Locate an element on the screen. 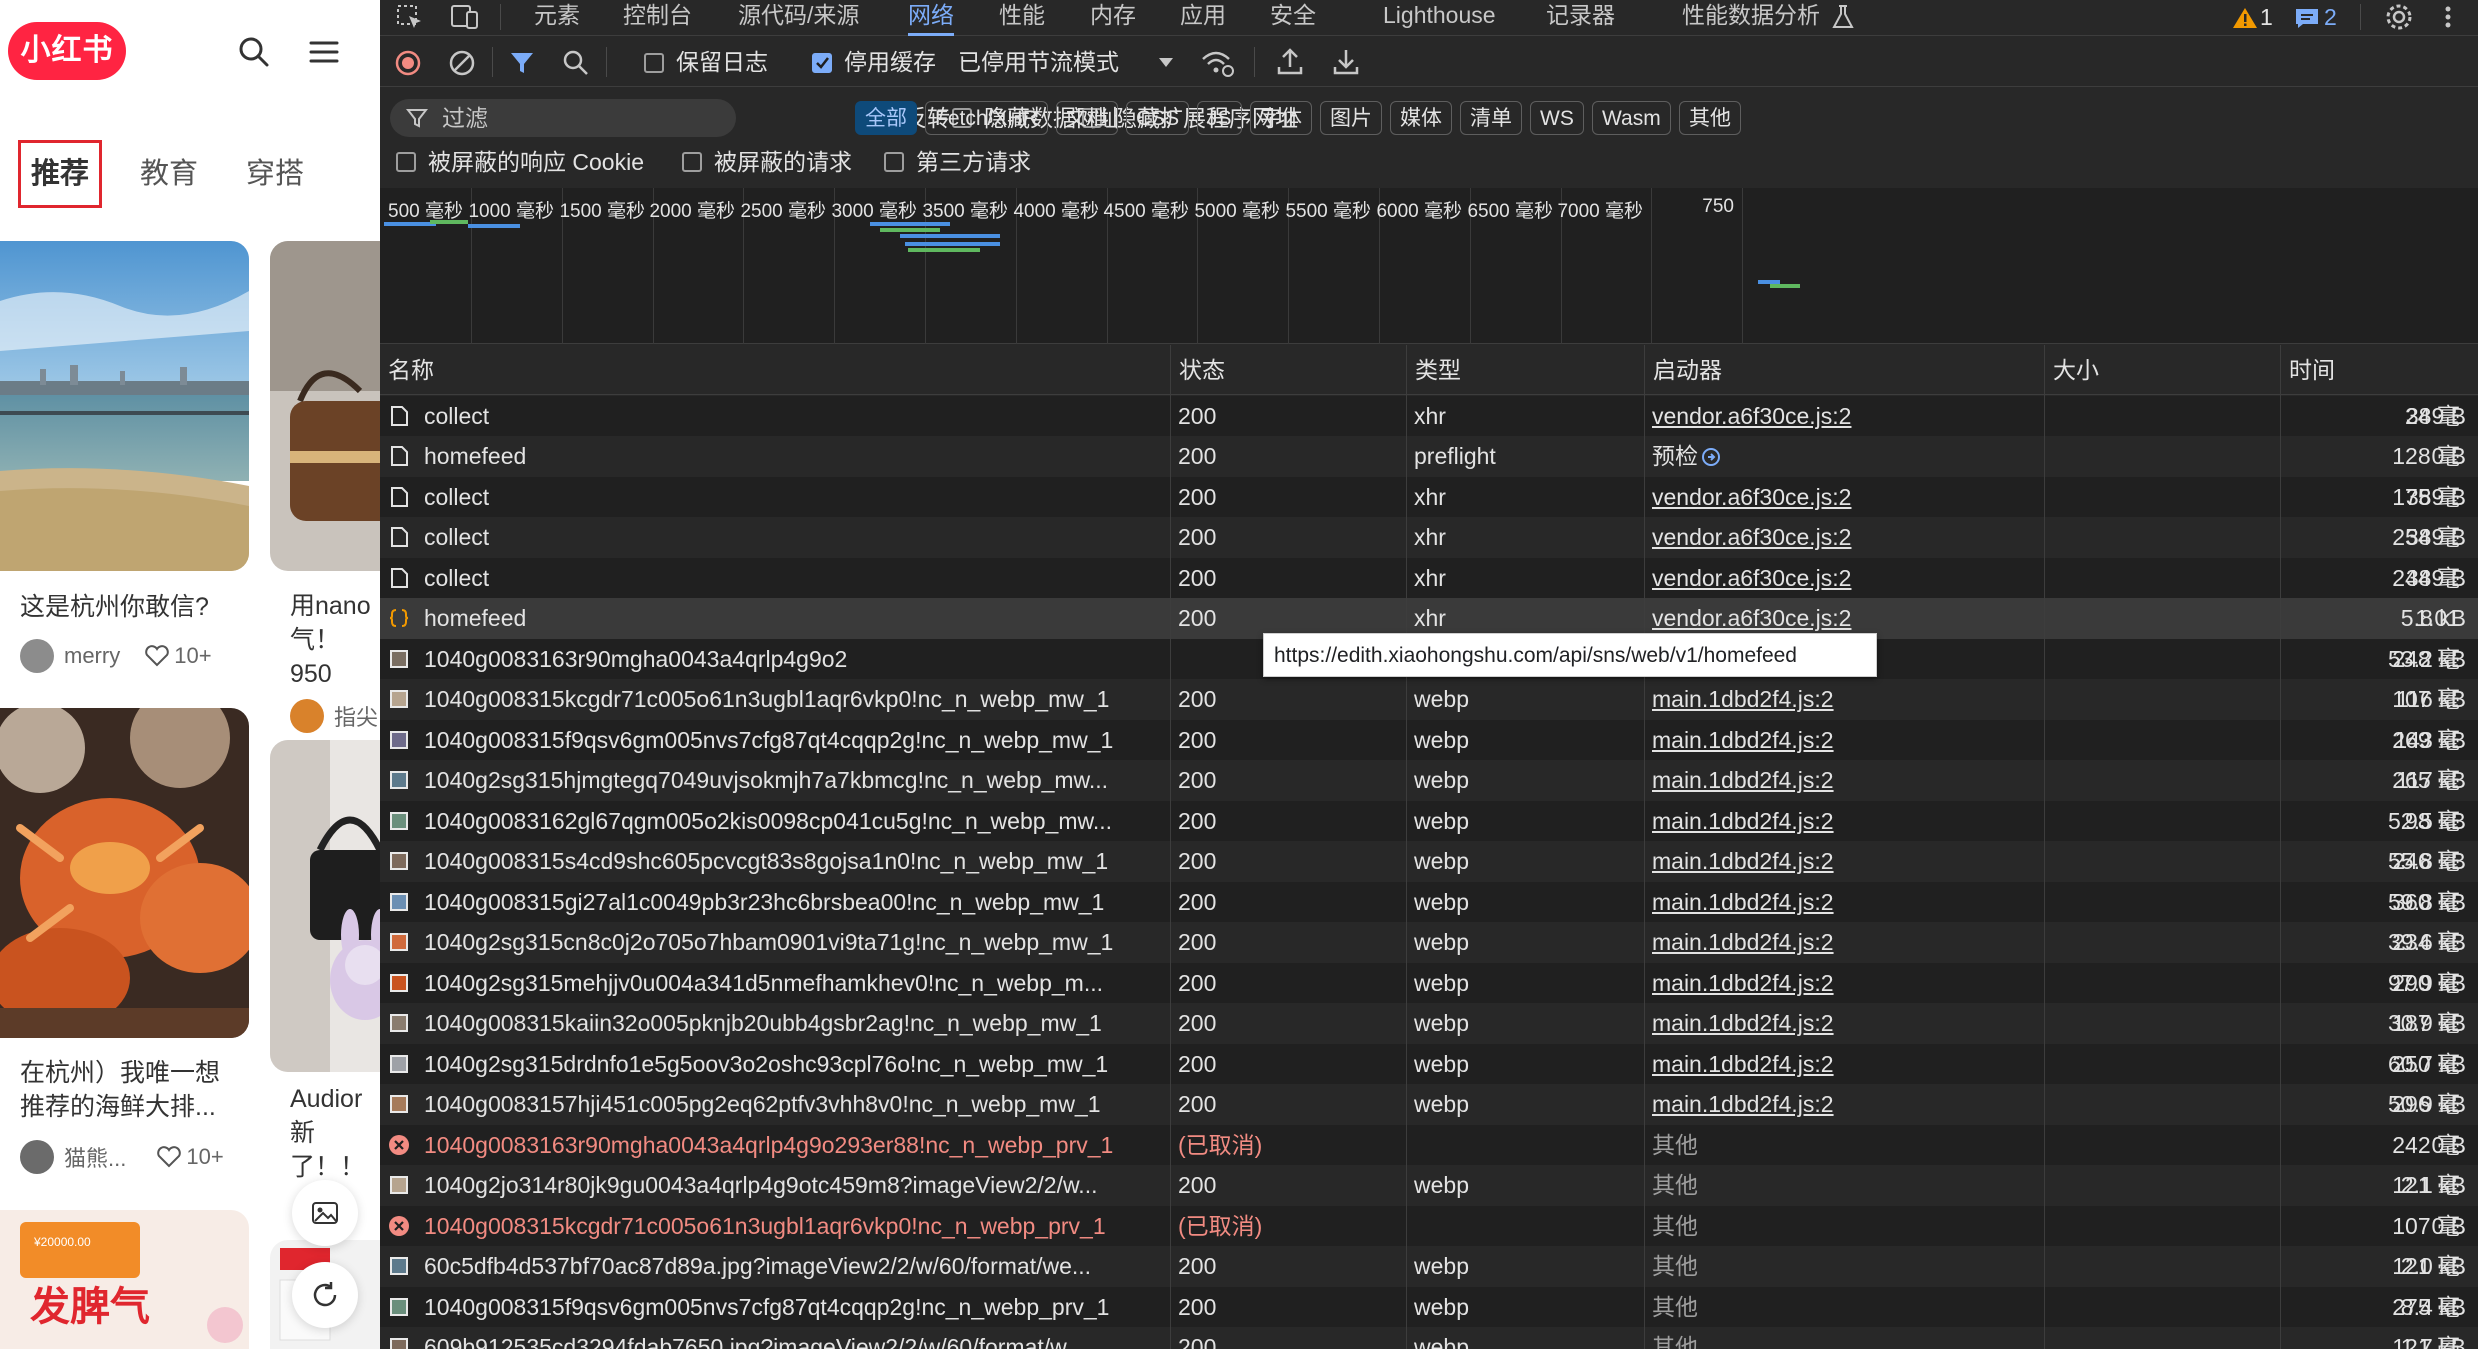 The height and width of the screenshot is (1349, 2478). device-toolbar-icon is located at coordinates (465, 17).